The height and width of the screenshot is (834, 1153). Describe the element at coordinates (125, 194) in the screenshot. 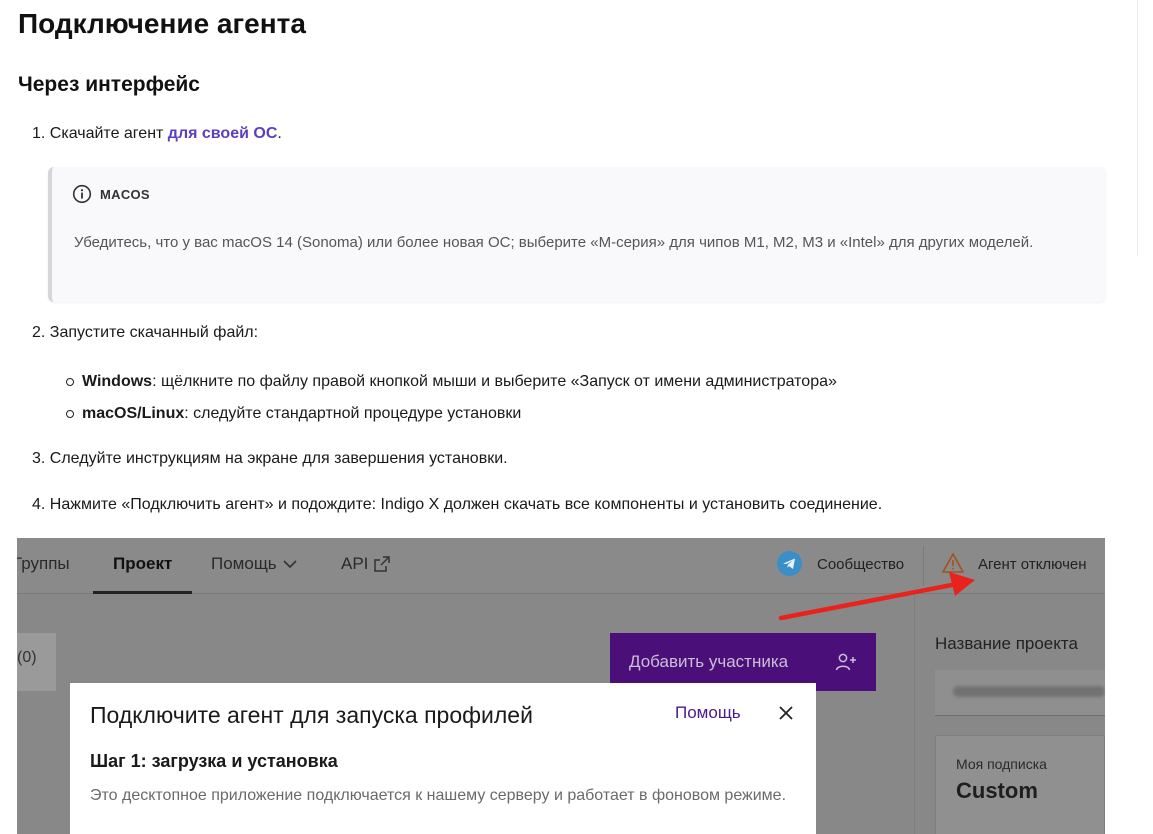

I see `note-title: MACOS` at that location.